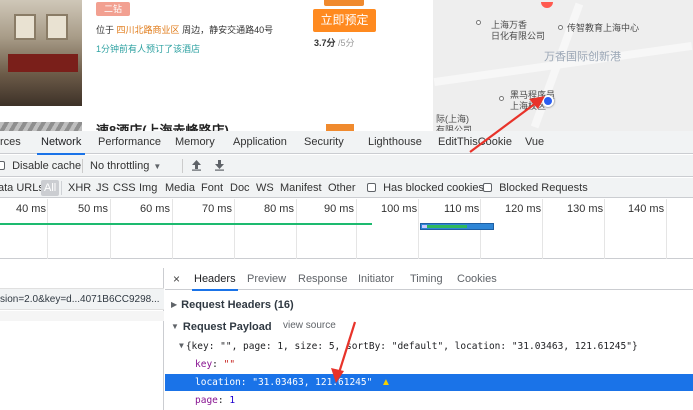  What do you see at coordinates (174, 304) in the screenshot?
I see `expand-triangle-icon: ▶` at bounding box center [174, 304].